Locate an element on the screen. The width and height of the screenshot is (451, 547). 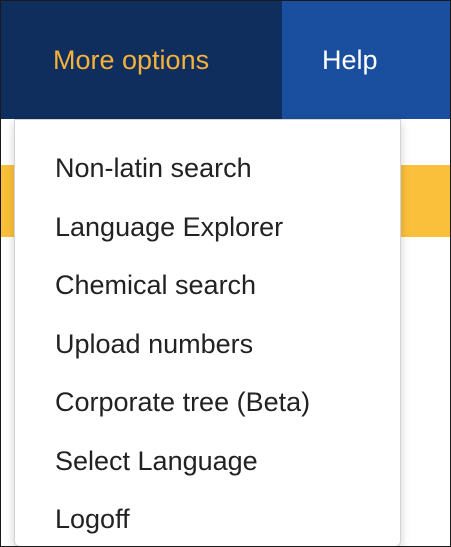
menu-item-select-language: Select Language is located at coordinates (207, 461).